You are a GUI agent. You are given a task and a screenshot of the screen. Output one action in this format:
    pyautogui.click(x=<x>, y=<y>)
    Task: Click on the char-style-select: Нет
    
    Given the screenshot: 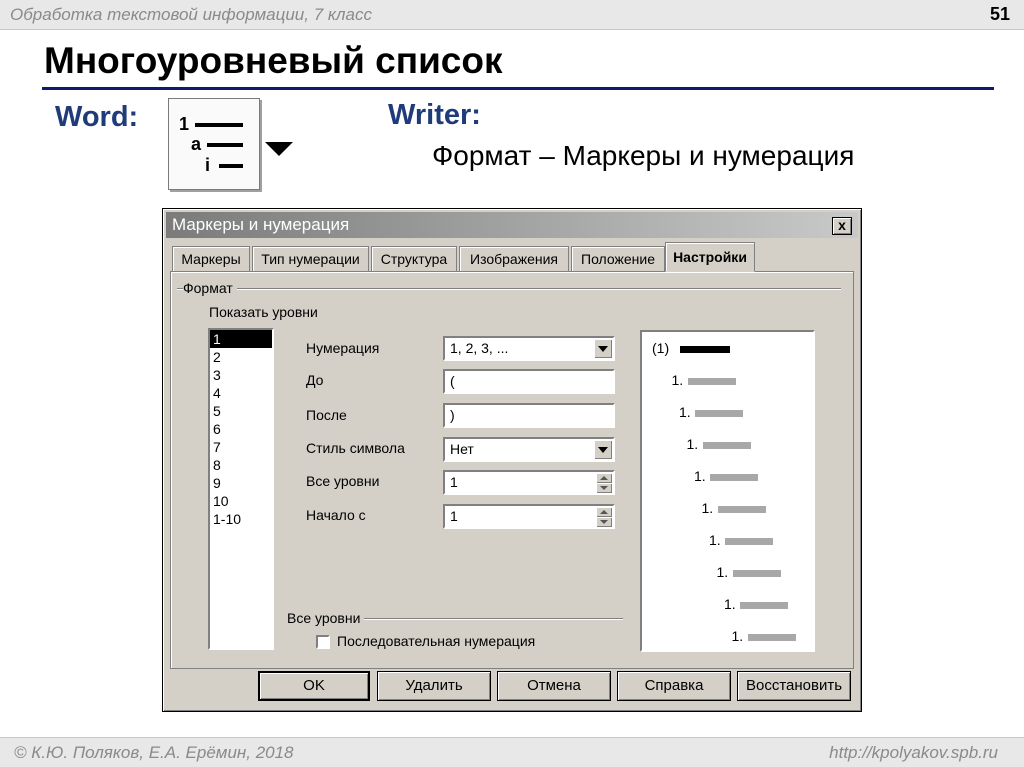 What is the action you would take?
    pyautogui.click(x=529, y=449)
    